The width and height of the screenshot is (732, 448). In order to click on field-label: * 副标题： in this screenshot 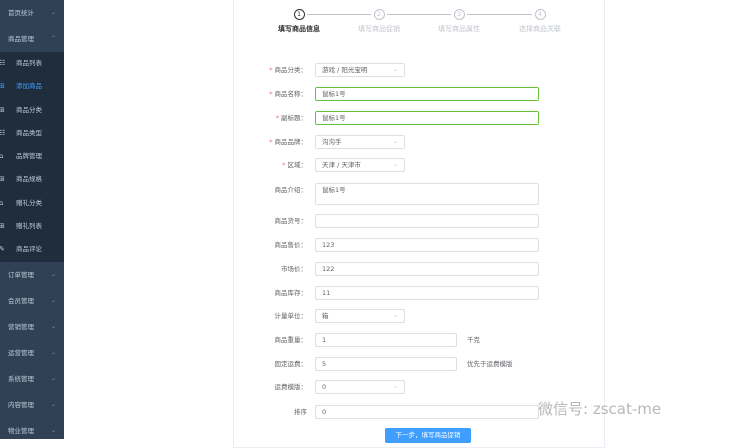, I will do `click(291, 118)`.